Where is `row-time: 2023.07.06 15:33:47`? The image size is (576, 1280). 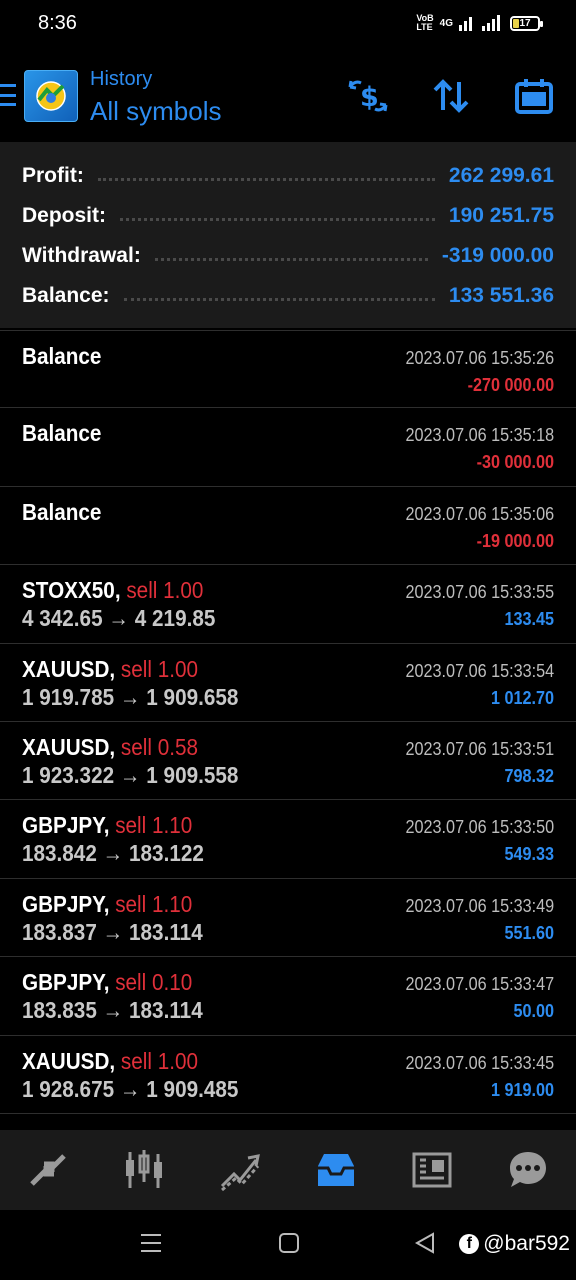 row-time: 2023.07.06 15:33:47 is located at coordinates (479, 984).